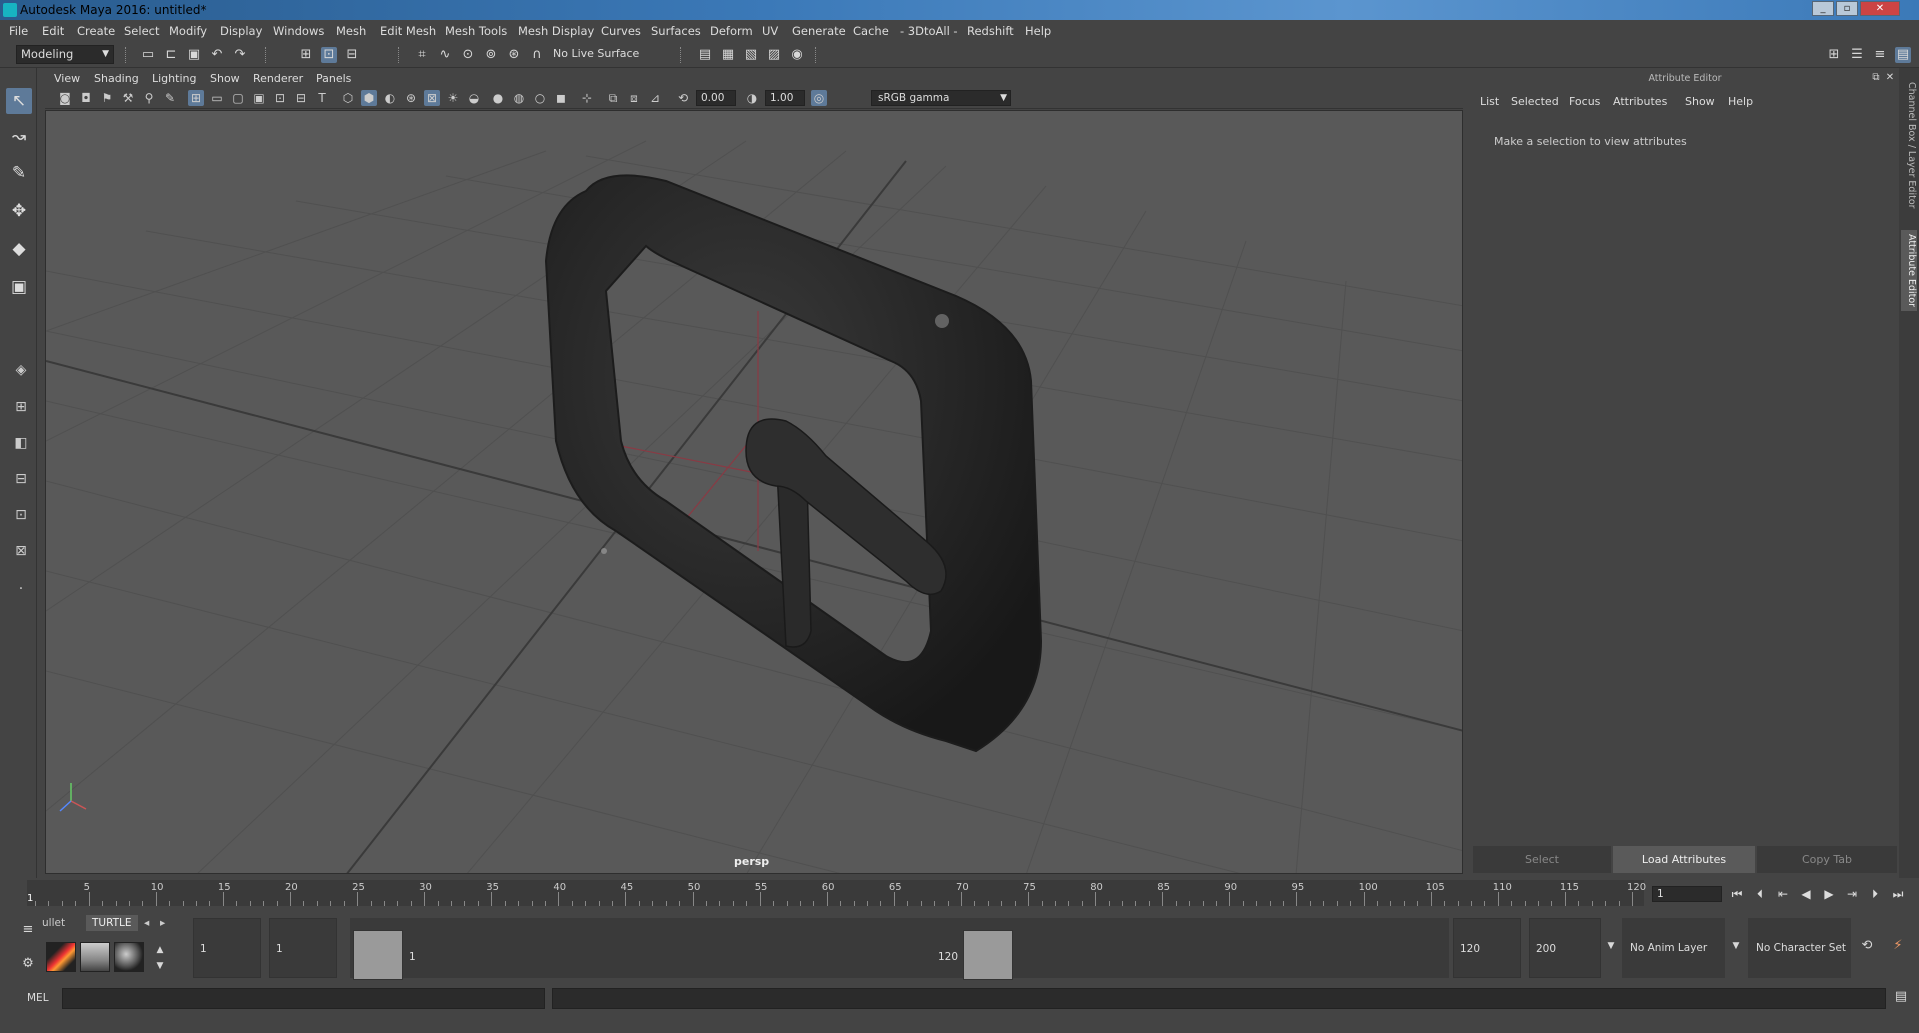 This screenshot has width=1919, height=1033. I want to click on snap-view-icon: ⊚, so click(491, 55).